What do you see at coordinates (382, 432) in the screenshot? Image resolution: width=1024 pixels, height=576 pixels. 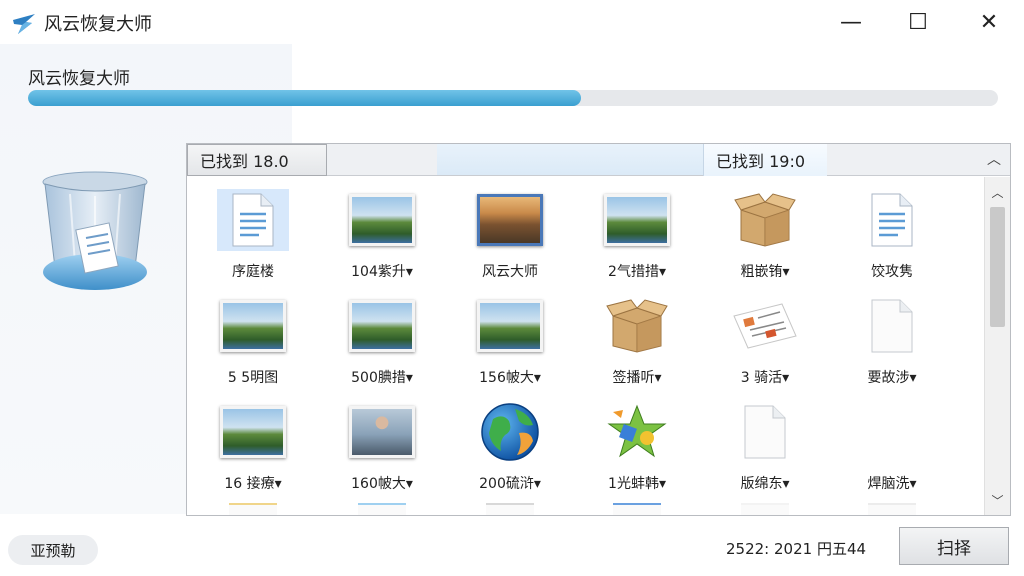 I see `person-photo-icon` at bounding box center [382, 432].